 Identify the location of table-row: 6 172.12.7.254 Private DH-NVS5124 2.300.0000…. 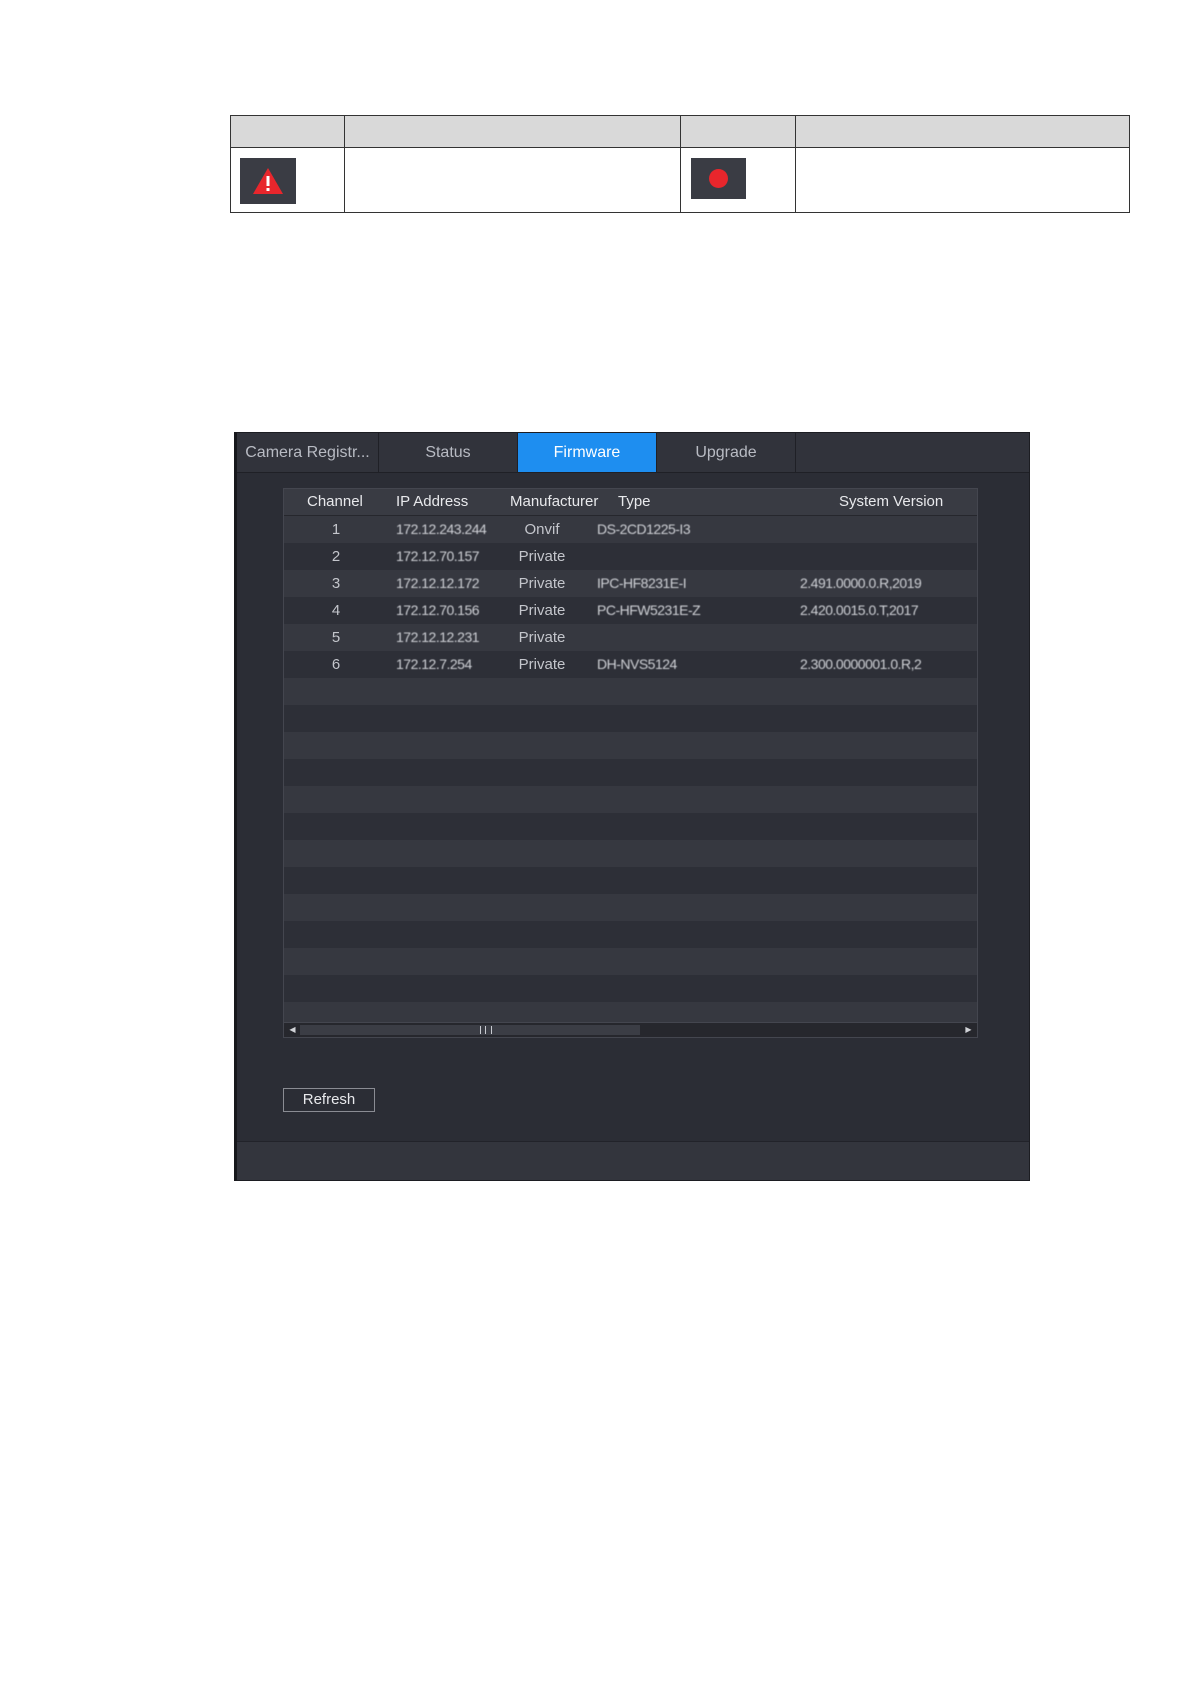
(630, 664).